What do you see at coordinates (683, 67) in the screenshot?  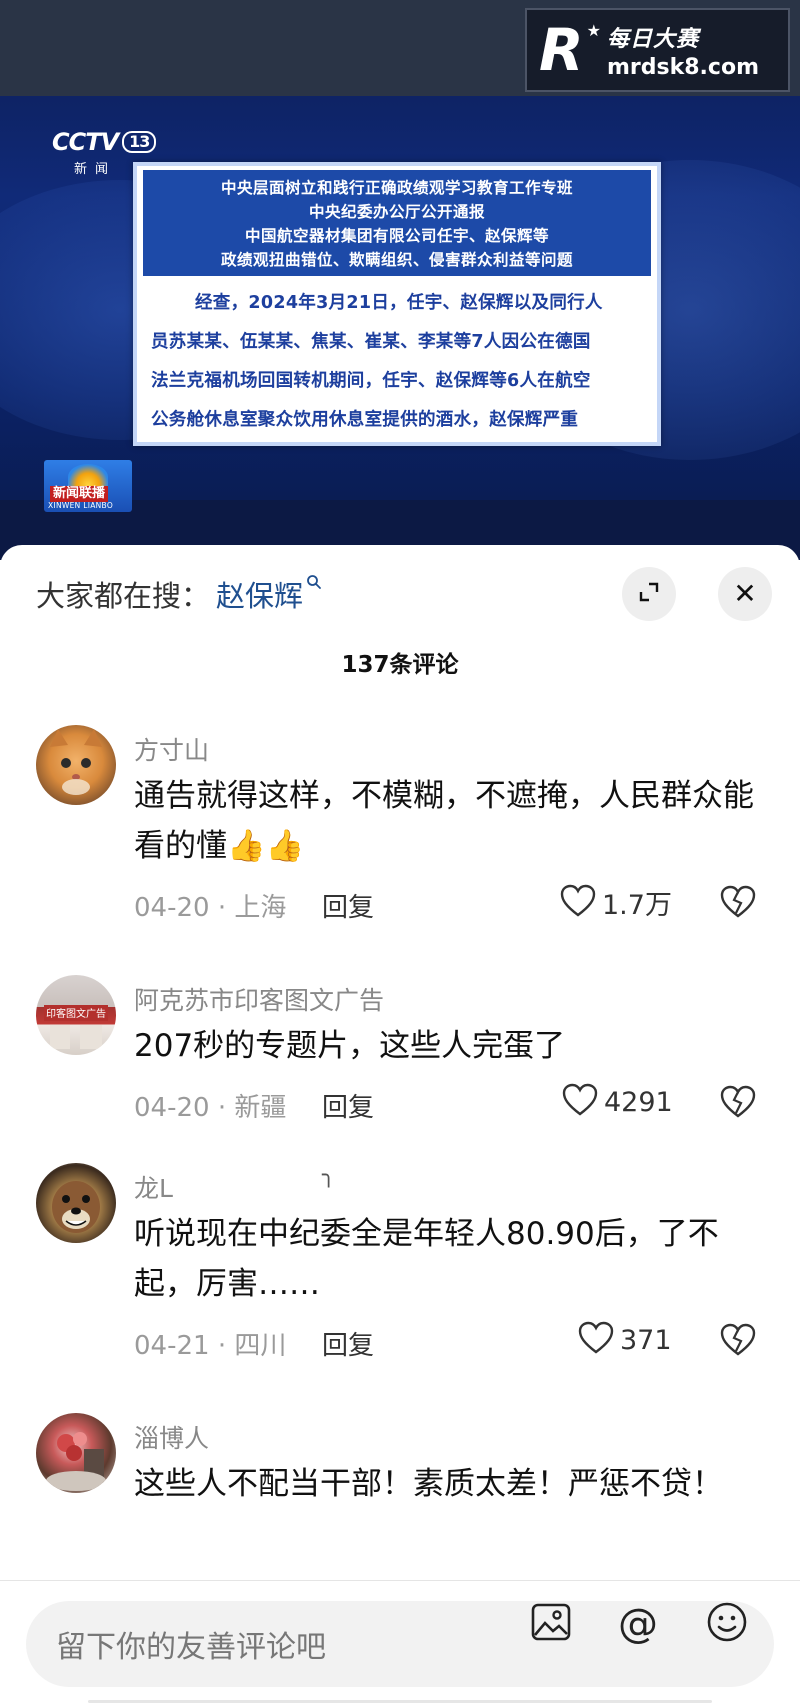 I see `watermark-url: mrdsk8.com` at bounding box center [683, 67].